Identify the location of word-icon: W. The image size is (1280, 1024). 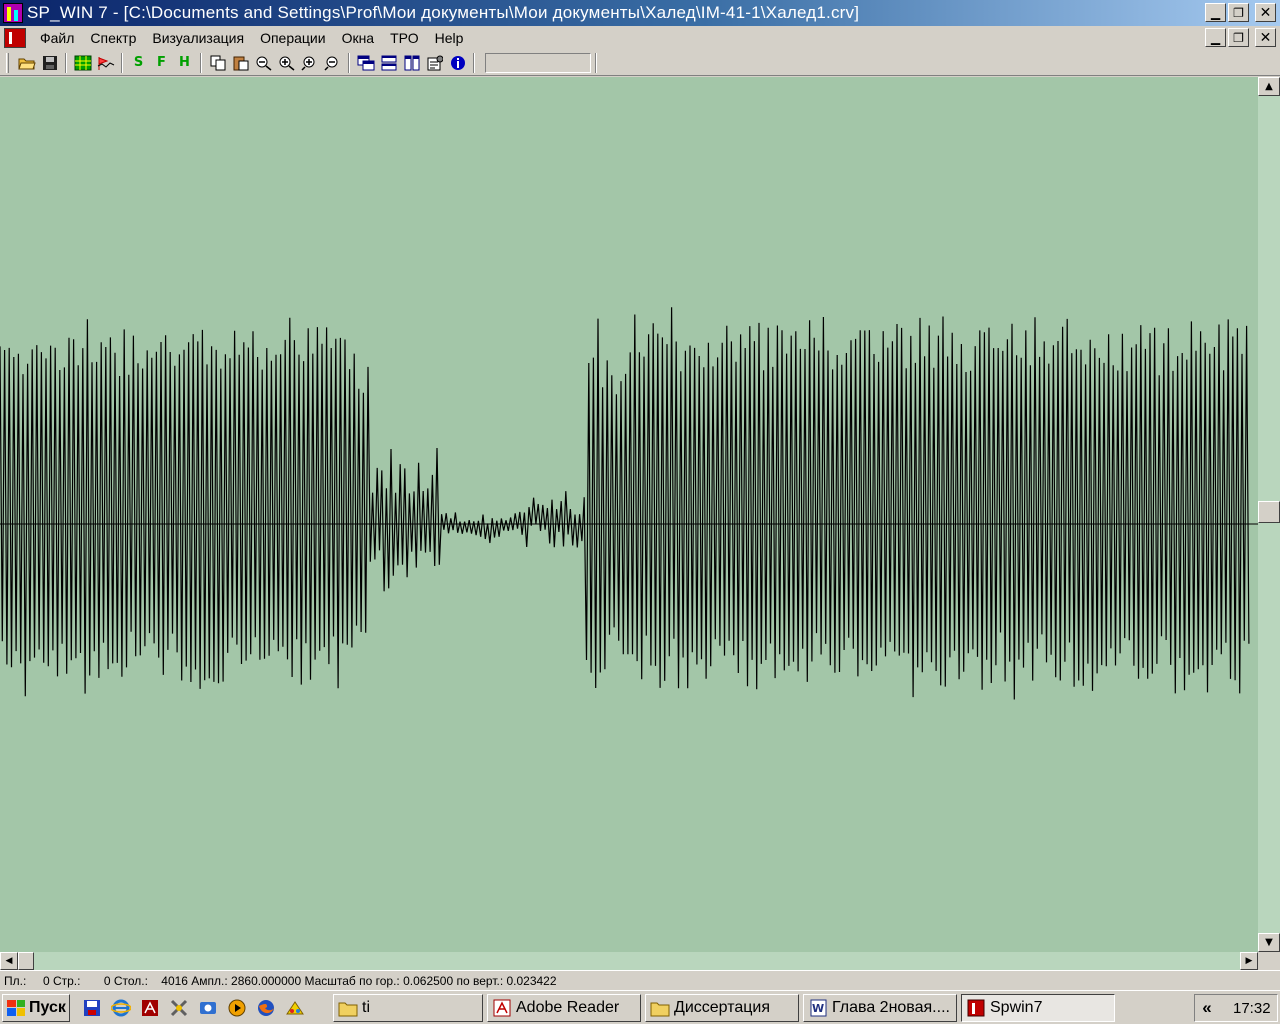
(818, 1007).